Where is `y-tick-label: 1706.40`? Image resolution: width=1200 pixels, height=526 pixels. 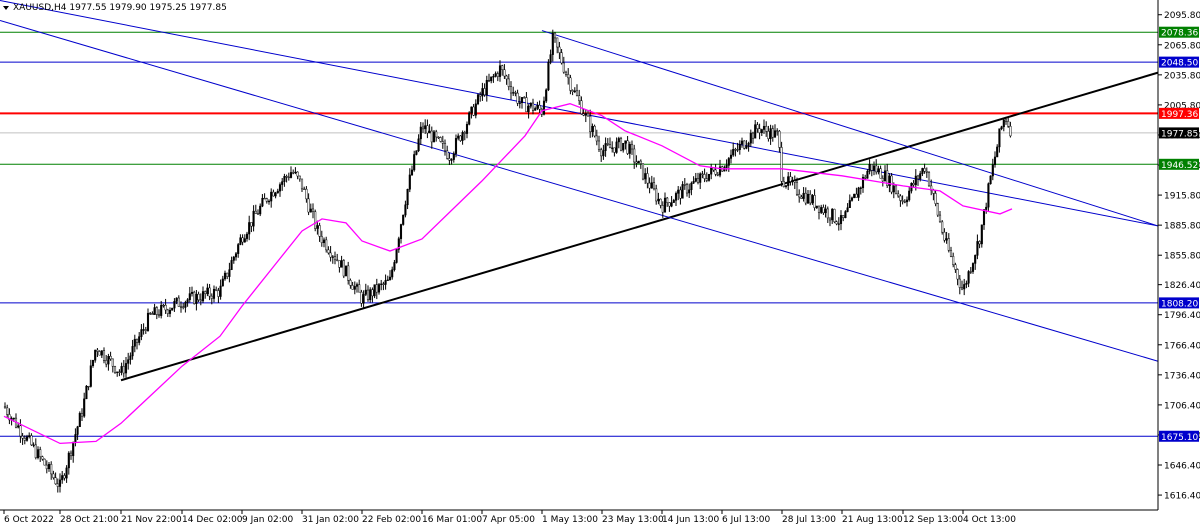
y-tick-label: 1706.40 is located at coordinates (1182, 406).